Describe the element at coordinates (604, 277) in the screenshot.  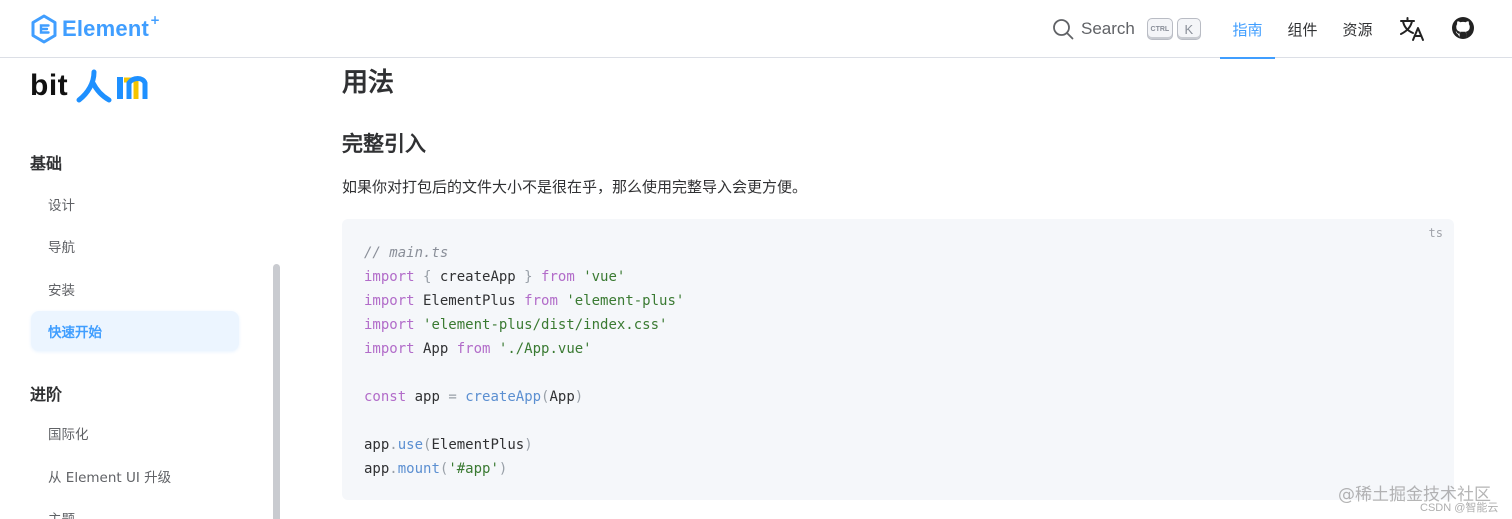
I see `code-token: 'vue'` at that location.